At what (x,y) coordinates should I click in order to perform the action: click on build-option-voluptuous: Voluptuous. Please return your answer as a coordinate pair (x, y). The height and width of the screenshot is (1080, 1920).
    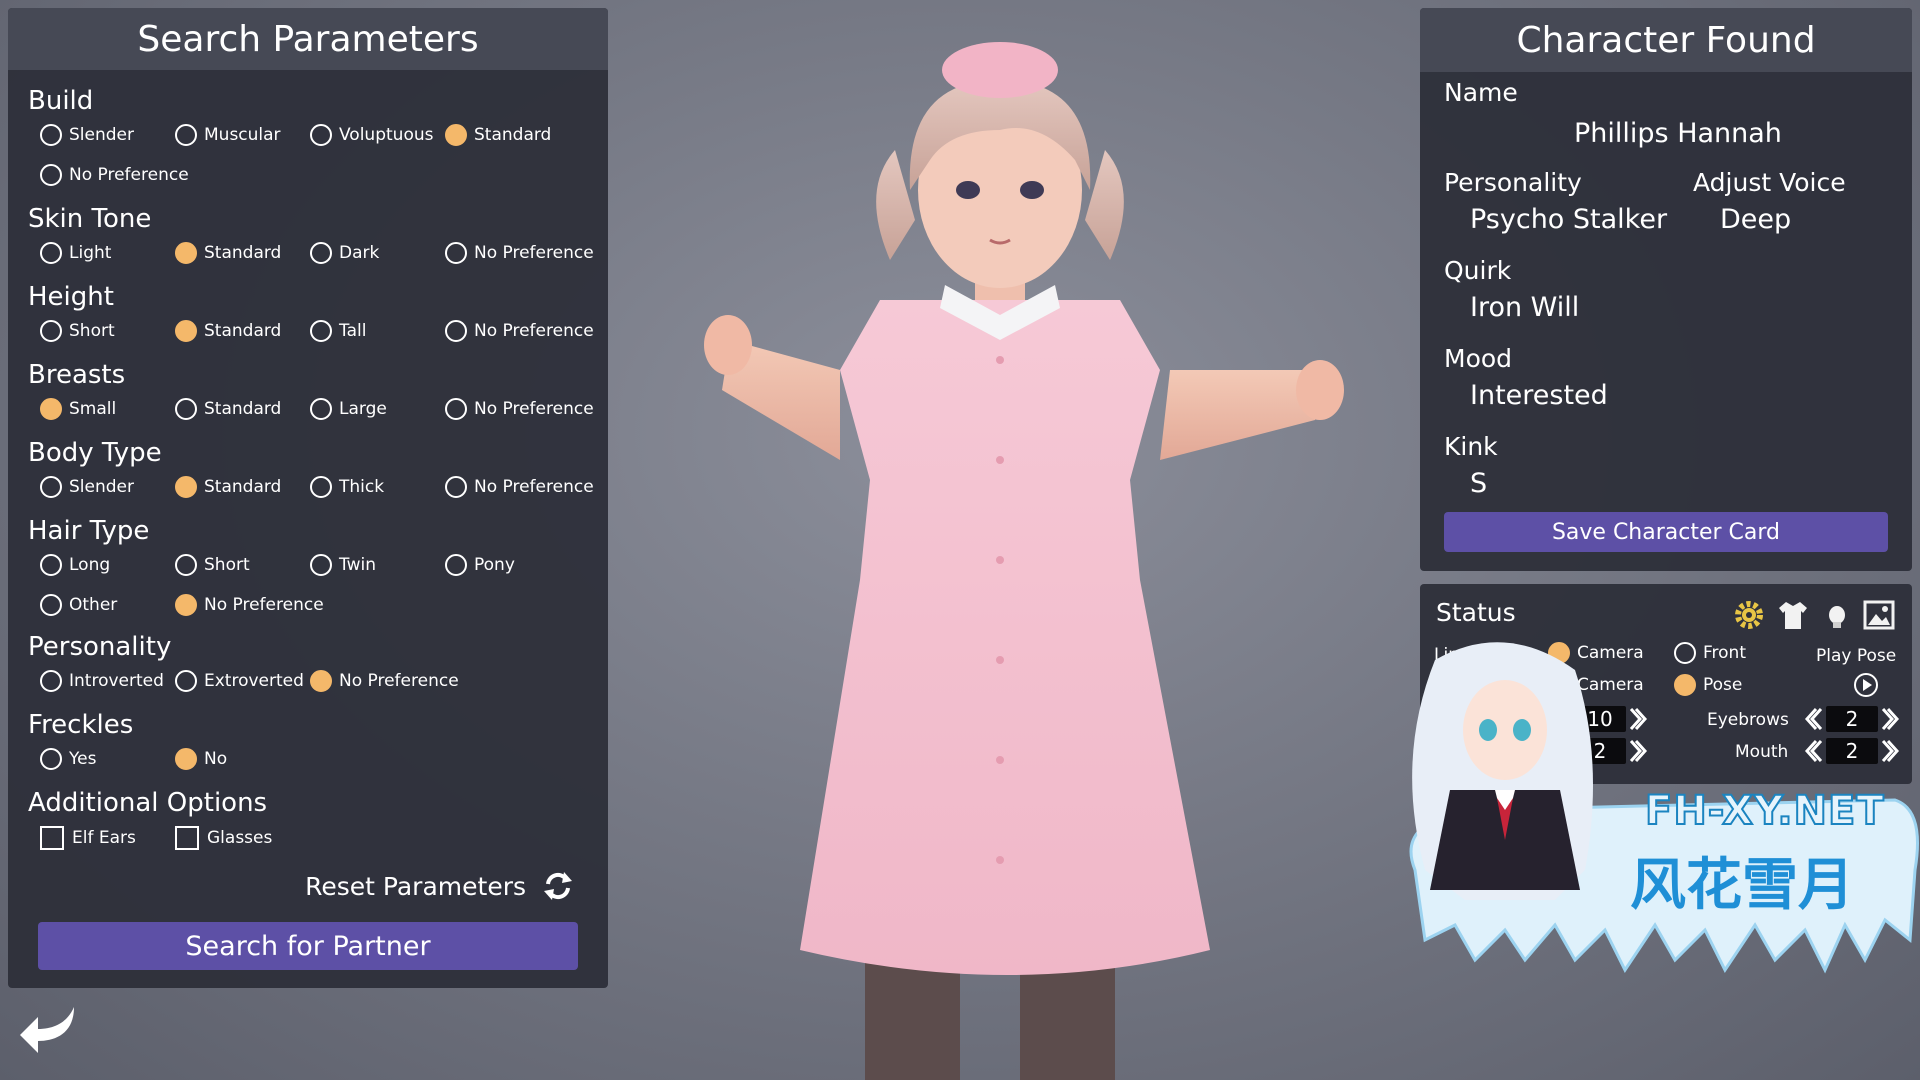
    Looking at the image, I should click on (371, 135).